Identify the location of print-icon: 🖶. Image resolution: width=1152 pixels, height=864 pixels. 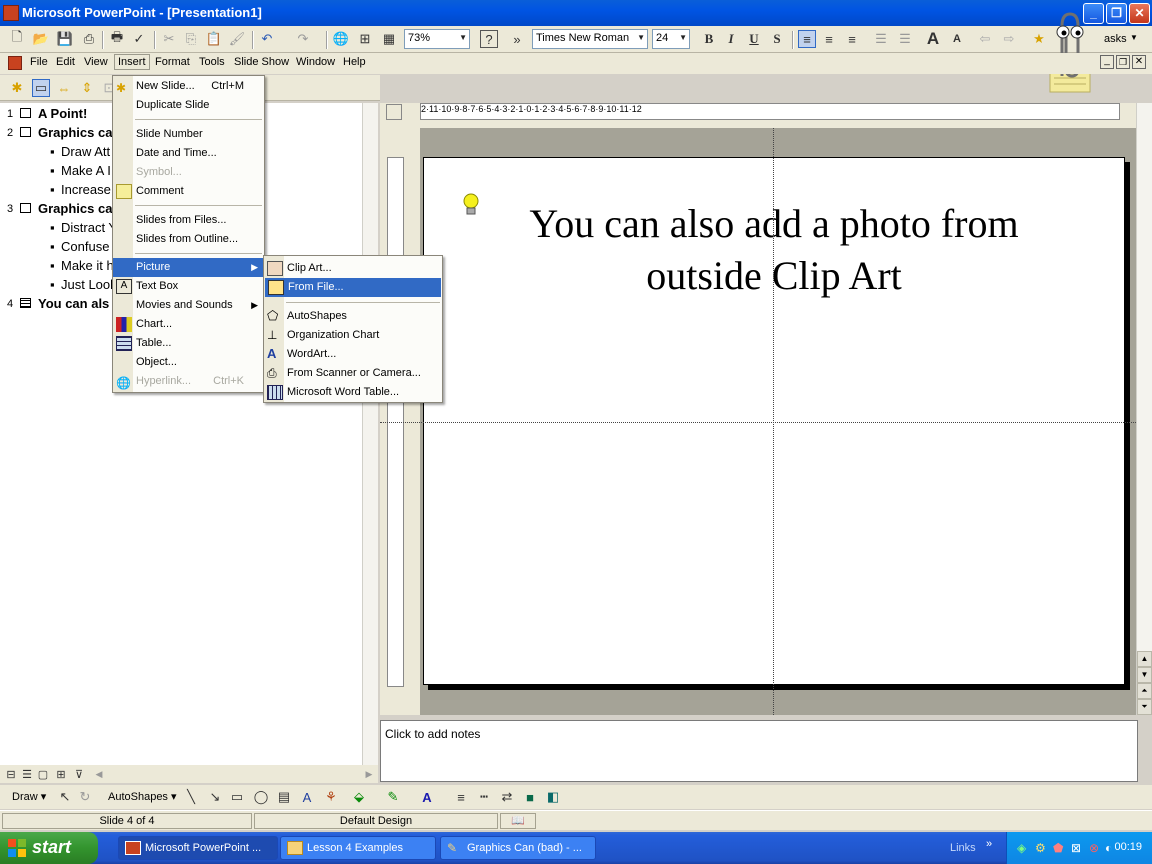
(117, 38).